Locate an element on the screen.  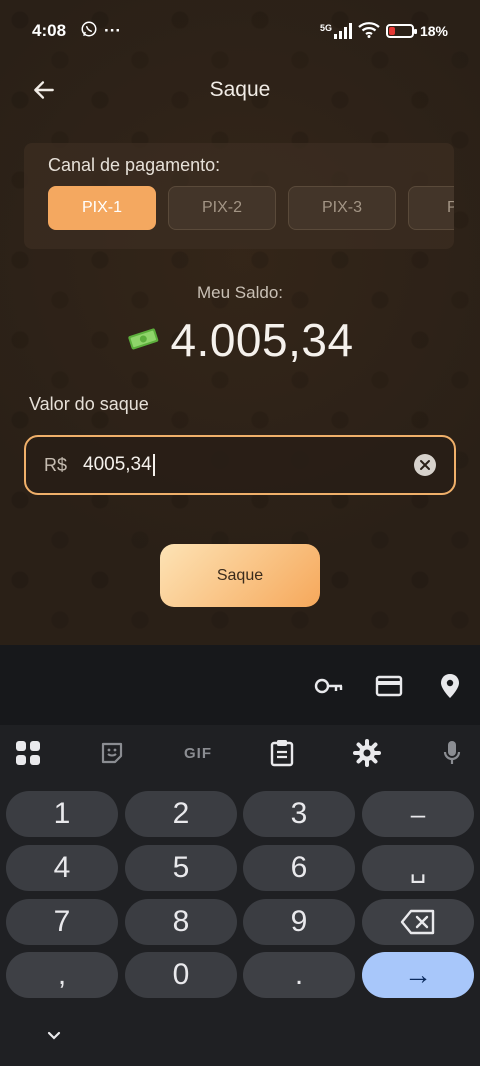
key-space: ␣ is located at coordinates (418, 868).